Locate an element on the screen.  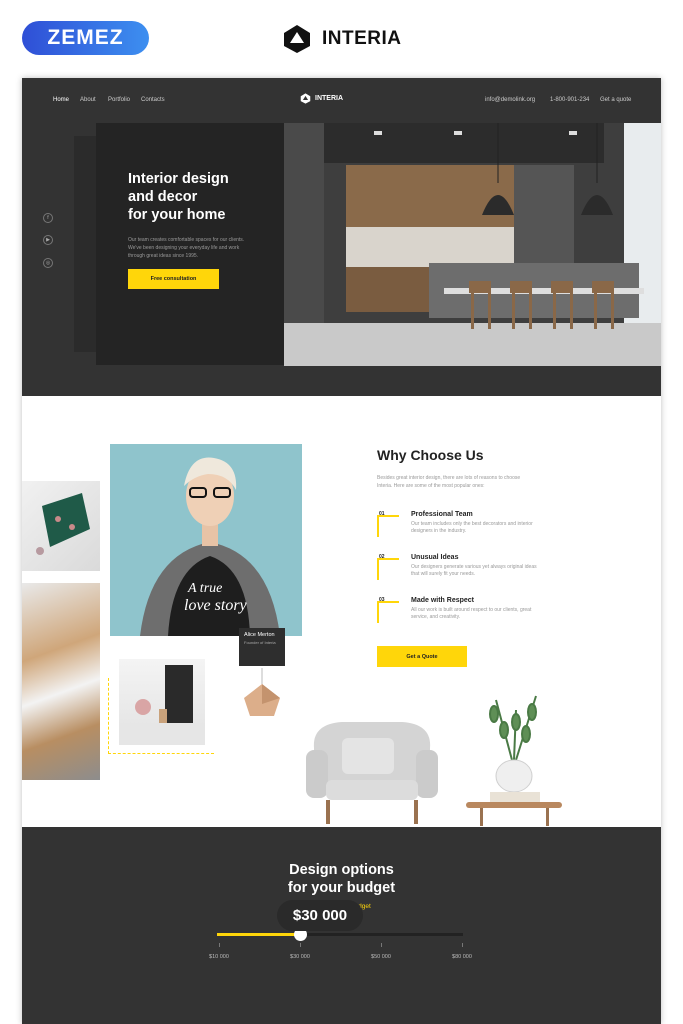
feature-number: 02 is located at coordinates (382, 557).